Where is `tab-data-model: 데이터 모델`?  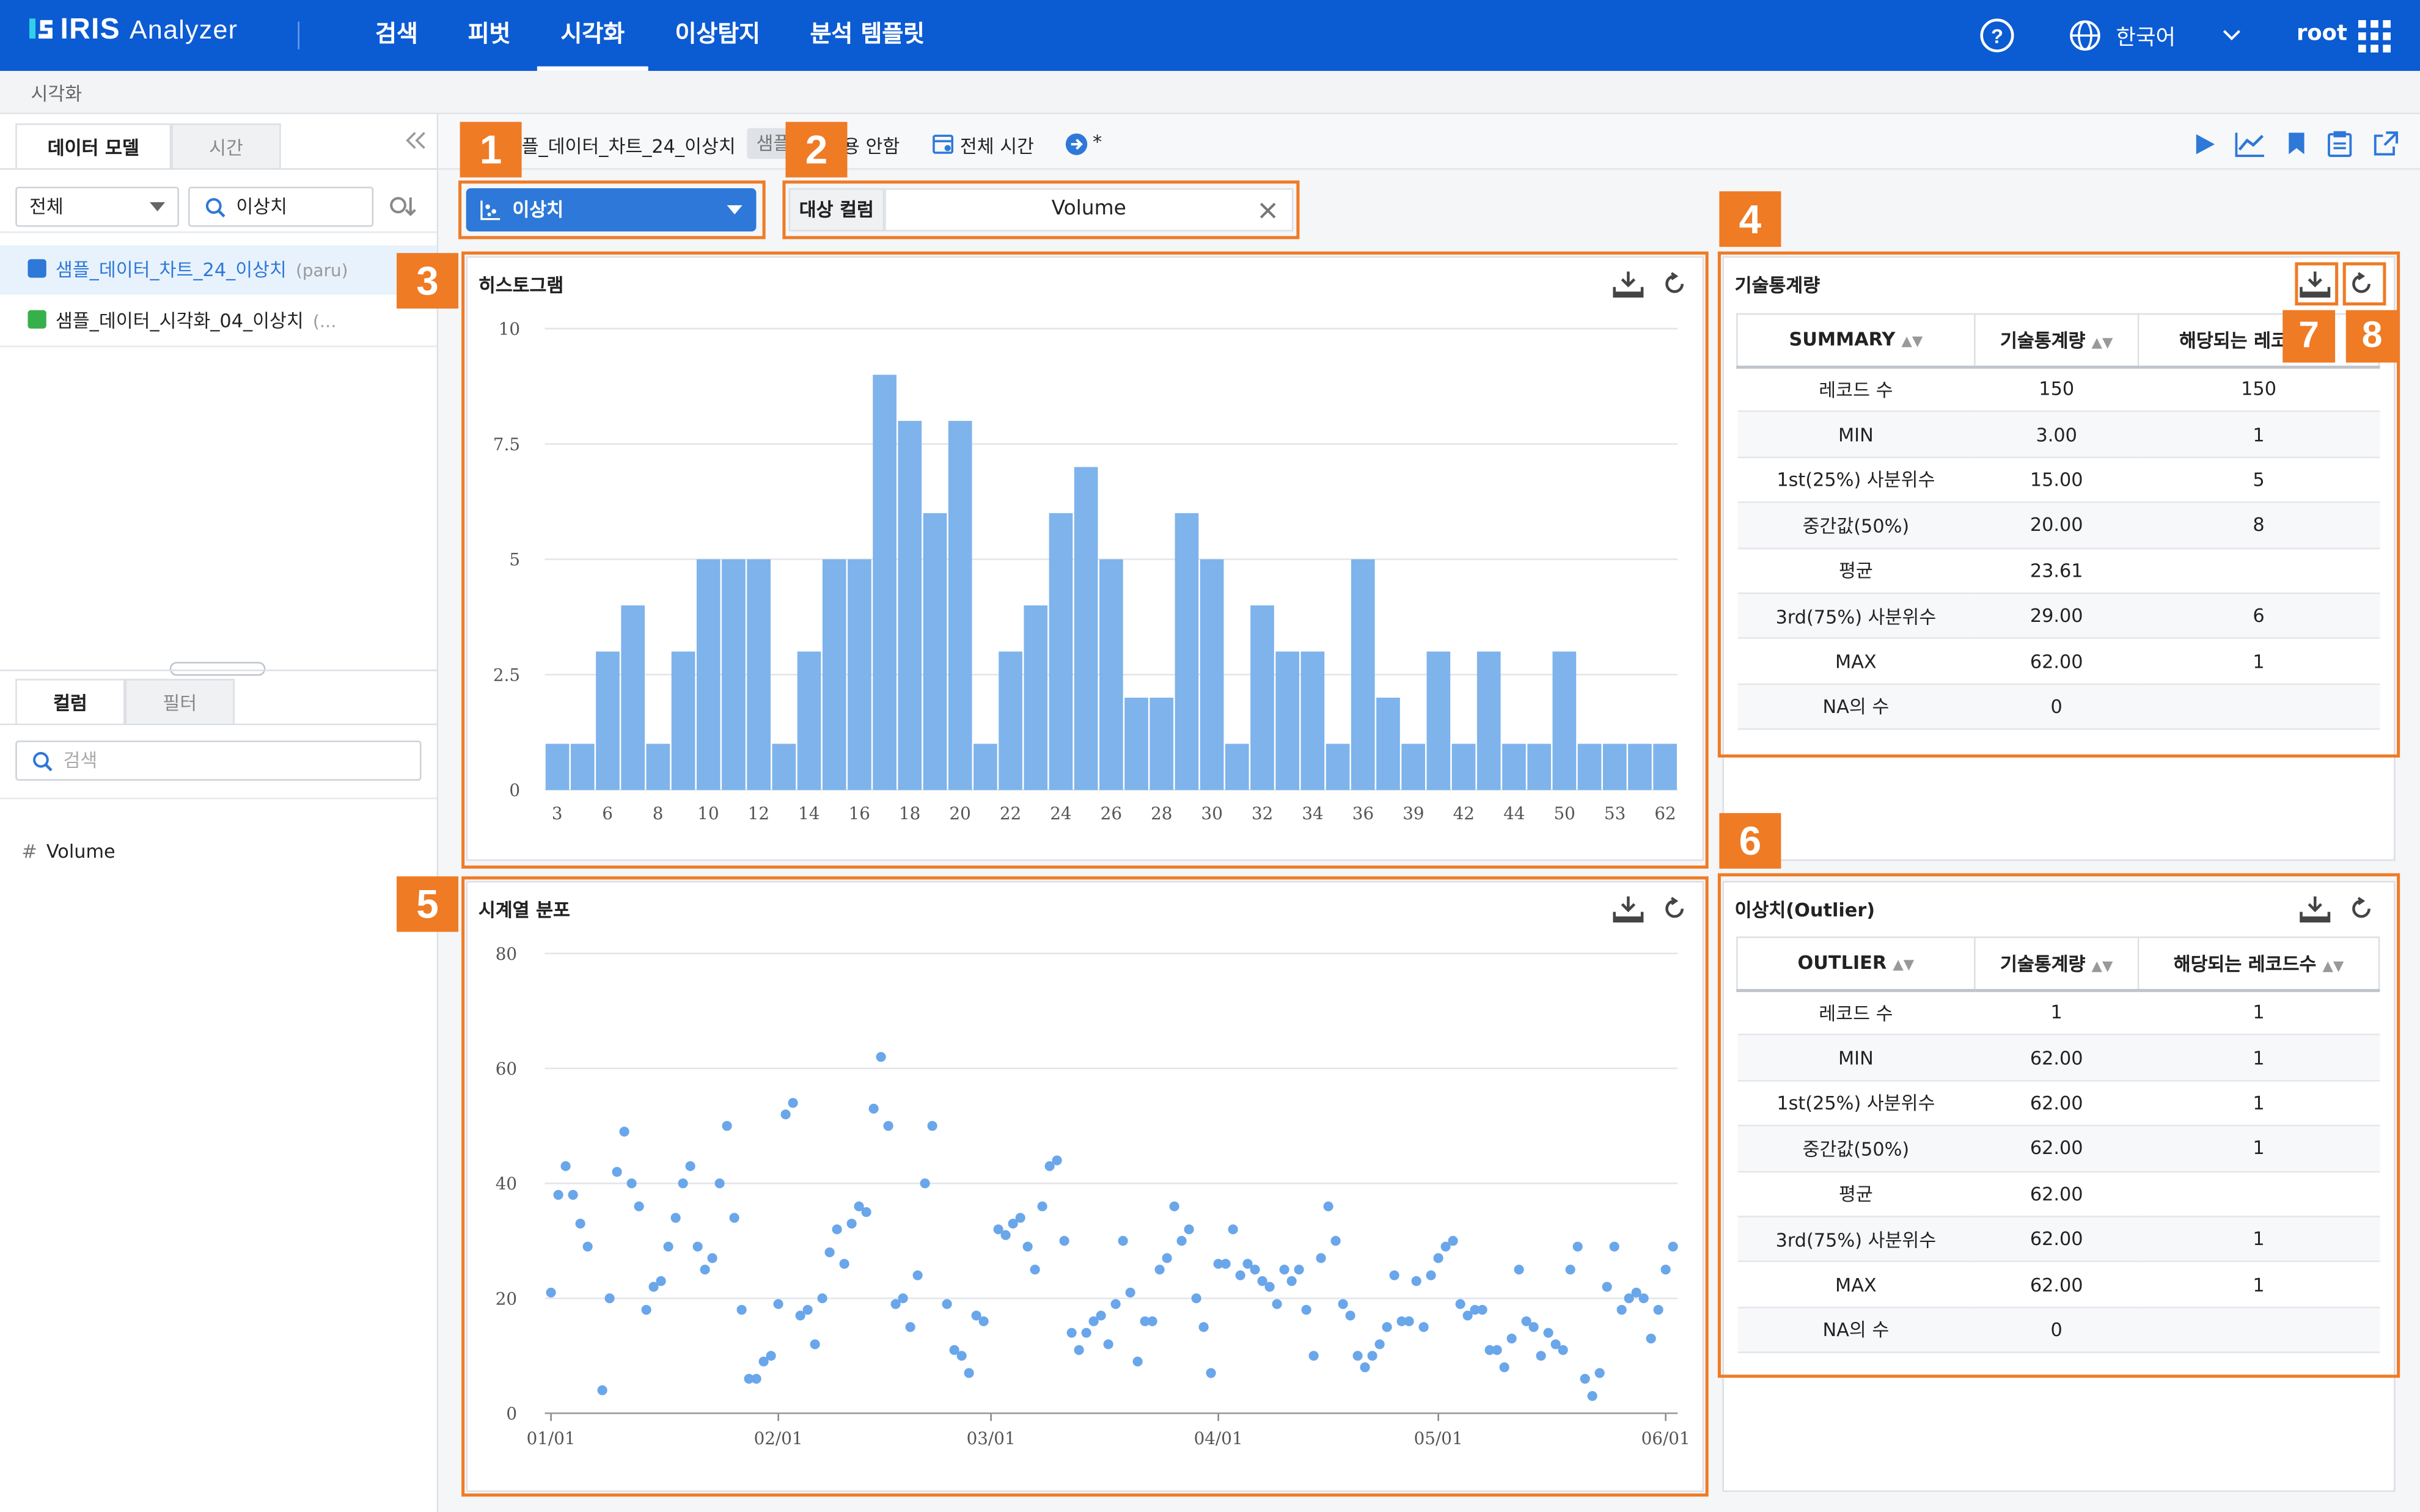
tab-data-model: 데이터 모델 is located at coordinates (94, 146).